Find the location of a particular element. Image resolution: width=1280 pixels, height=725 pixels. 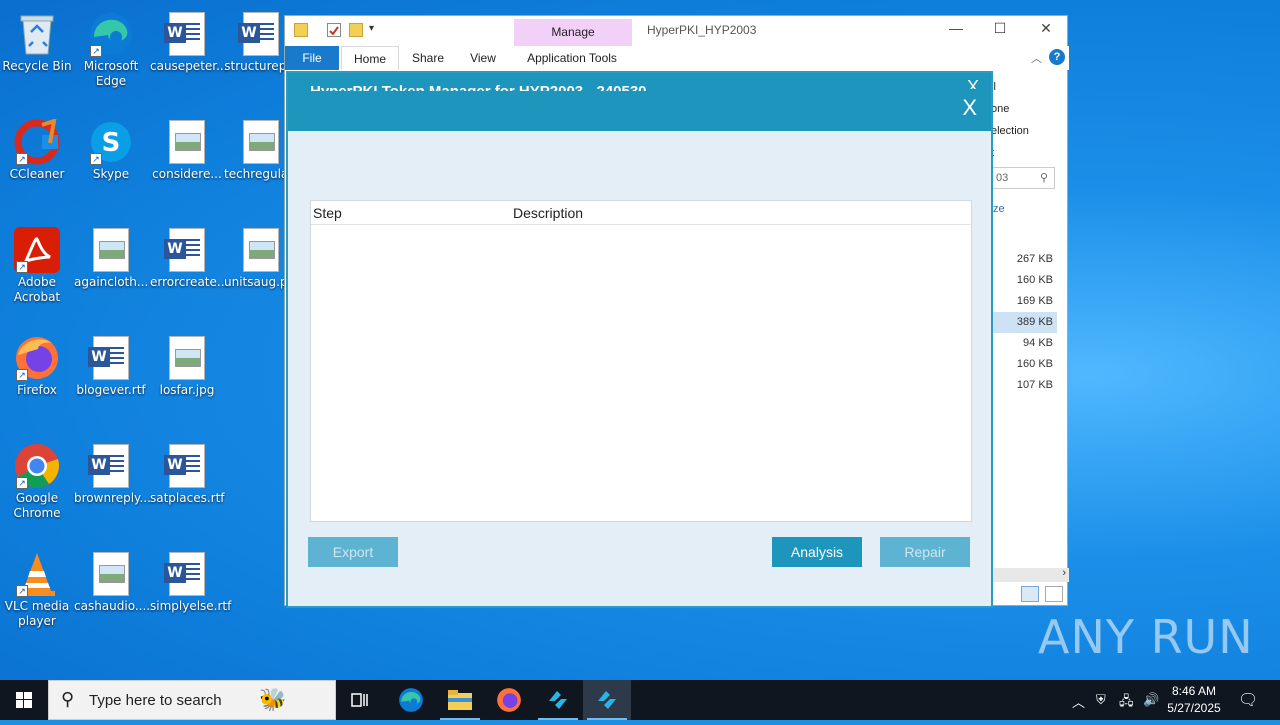

repair-button: Repair is located at coordinates (925, 552).